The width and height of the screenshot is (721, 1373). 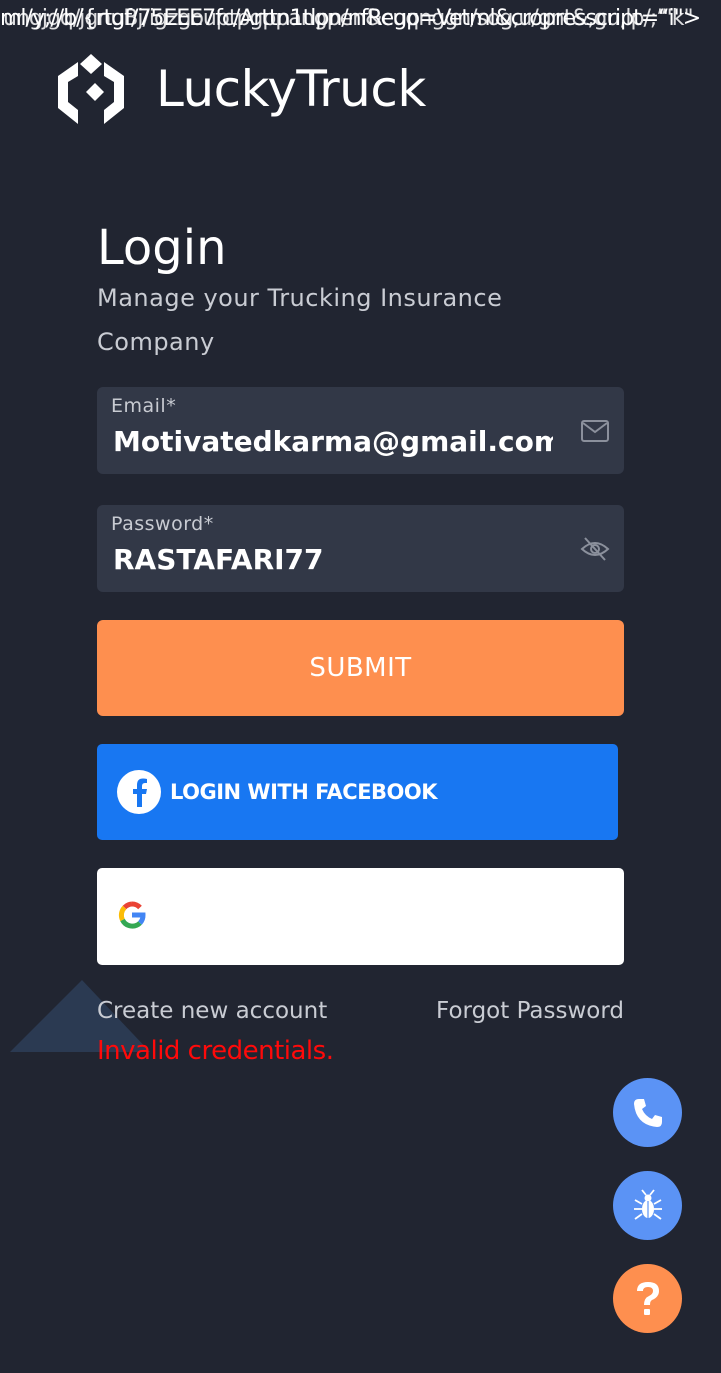 I want to click on call-button, so click(x=647, y=1112).